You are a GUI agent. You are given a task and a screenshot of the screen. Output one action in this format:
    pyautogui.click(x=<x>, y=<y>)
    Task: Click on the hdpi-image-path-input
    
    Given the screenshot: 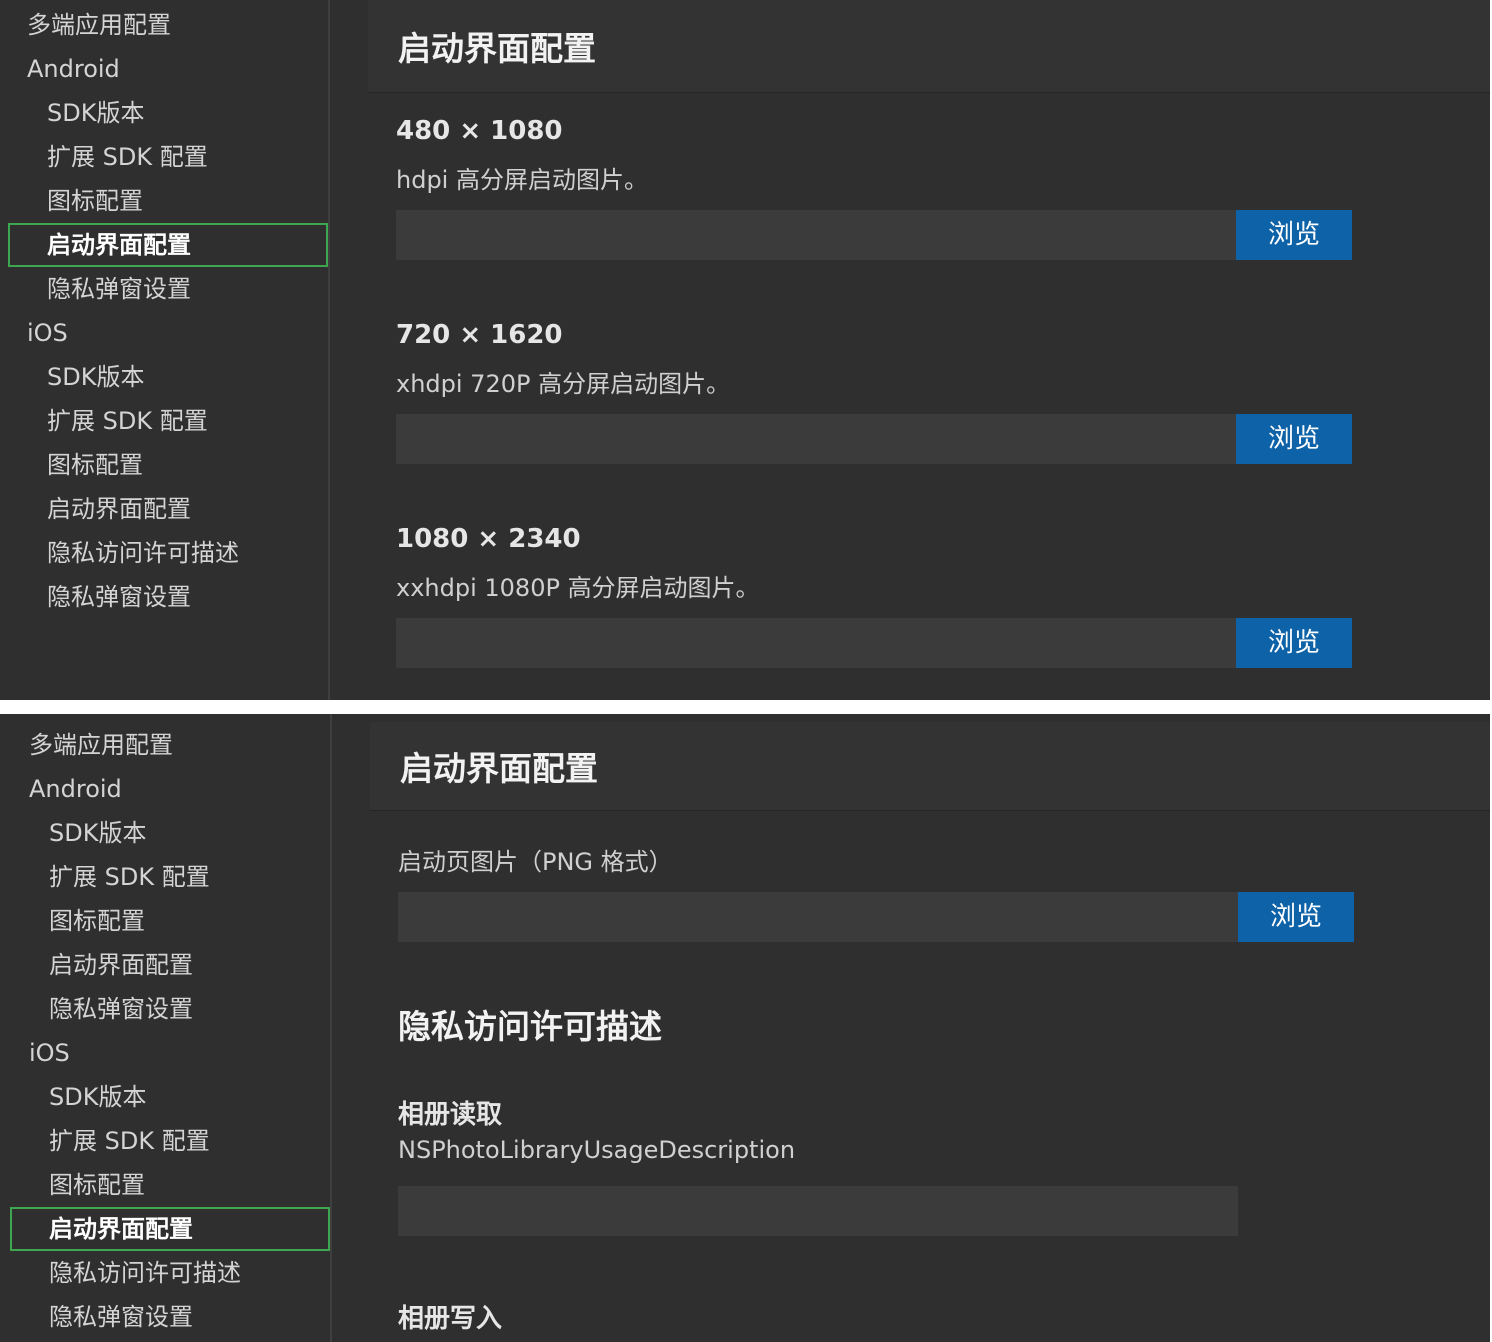 What is the action you would take?
    pyautogui.click(x=816, y=235)
    